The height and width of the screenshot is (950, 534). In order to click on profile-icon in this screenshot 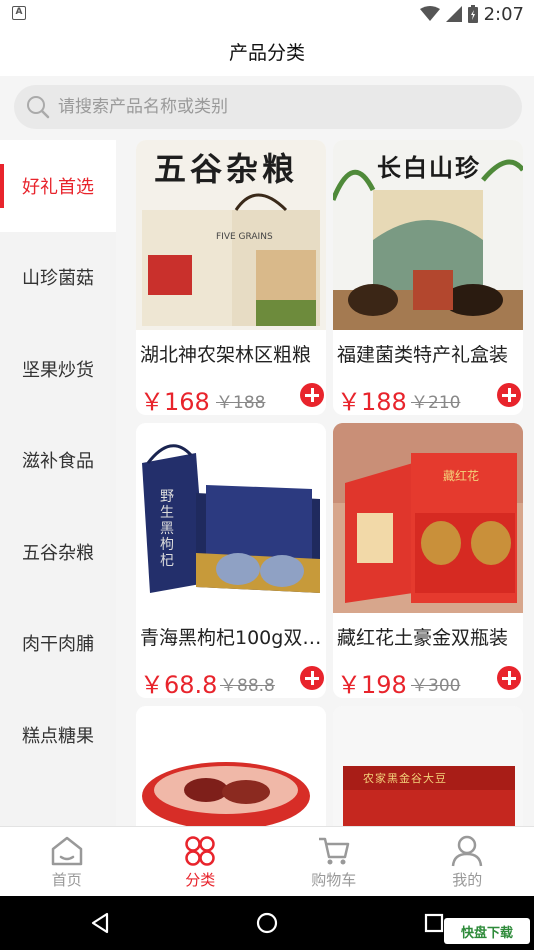, I will do `click(467, 851)`.